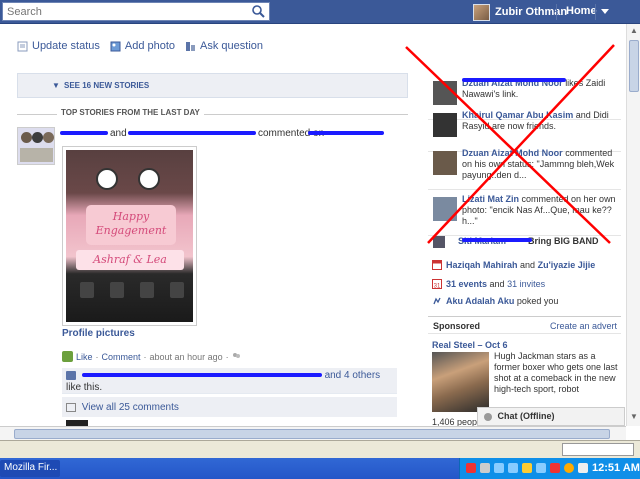 Image resolution: width=640 pixels, height=479 pixels. What do you see at coordinates (259, 11) in the screenshot?
I see `search-icon` at bounding box center [259, 11].